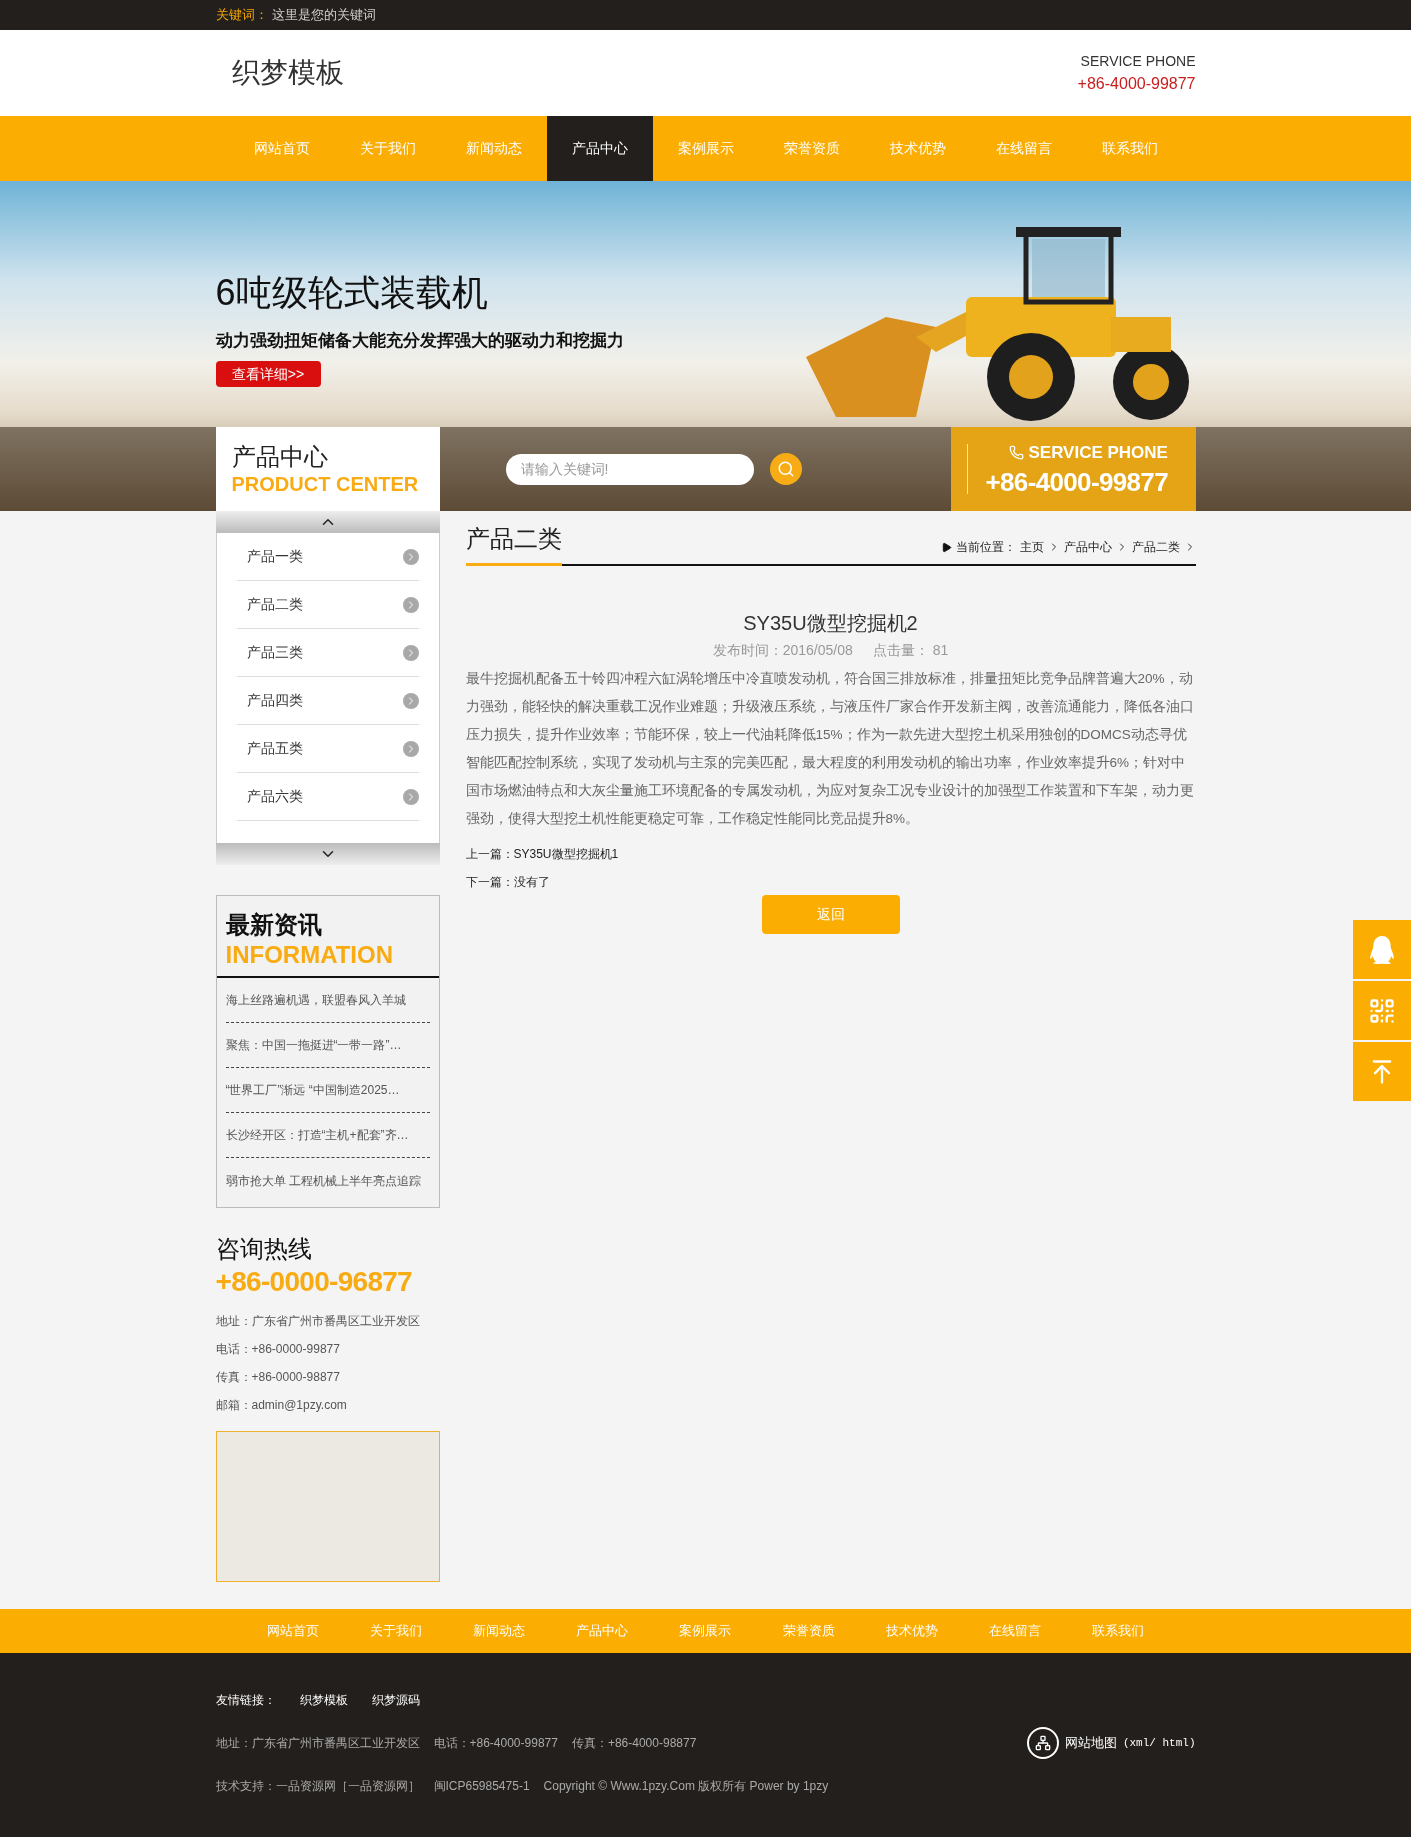 Image resolution: width=1411 pixels, height=1837 pixels. I want to click on footer-support: 技术支持：一品资源网［一品资源网］, so click(317, 1786).